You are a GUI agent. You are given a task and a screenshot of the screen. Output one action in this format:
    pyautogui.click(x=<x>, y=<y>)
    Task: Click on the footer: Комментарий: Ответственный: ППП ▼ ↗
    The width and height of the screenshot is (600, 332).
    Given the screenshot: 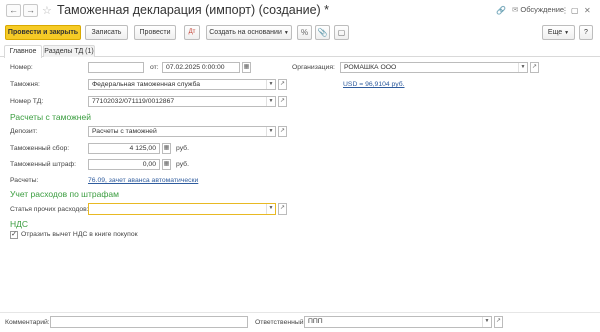 What is the action you would take?
    pyautogui.click(x=300, y=322)
    